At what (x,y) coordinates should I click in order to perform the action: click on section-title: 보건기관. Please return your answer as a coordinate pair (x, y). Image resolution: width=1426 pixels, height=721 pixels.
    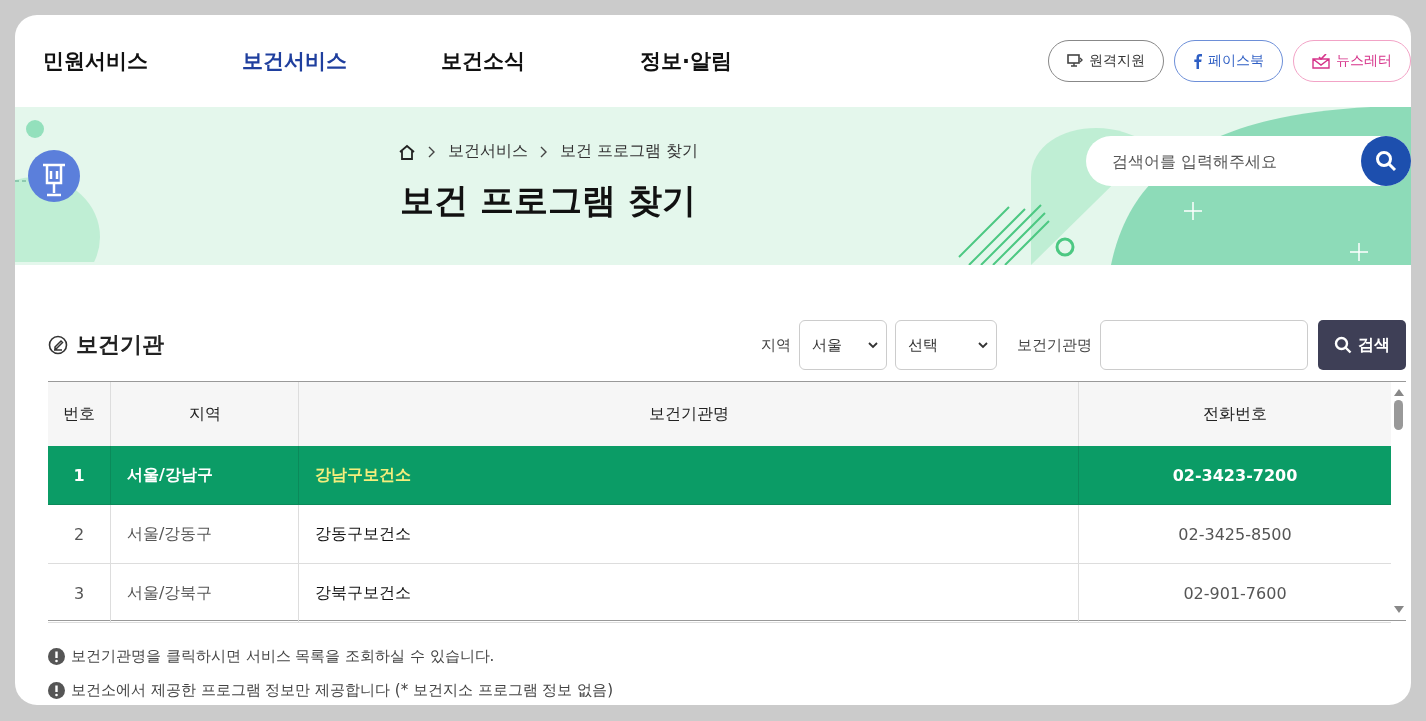
    Looking at the image, I should click on (120, 345).